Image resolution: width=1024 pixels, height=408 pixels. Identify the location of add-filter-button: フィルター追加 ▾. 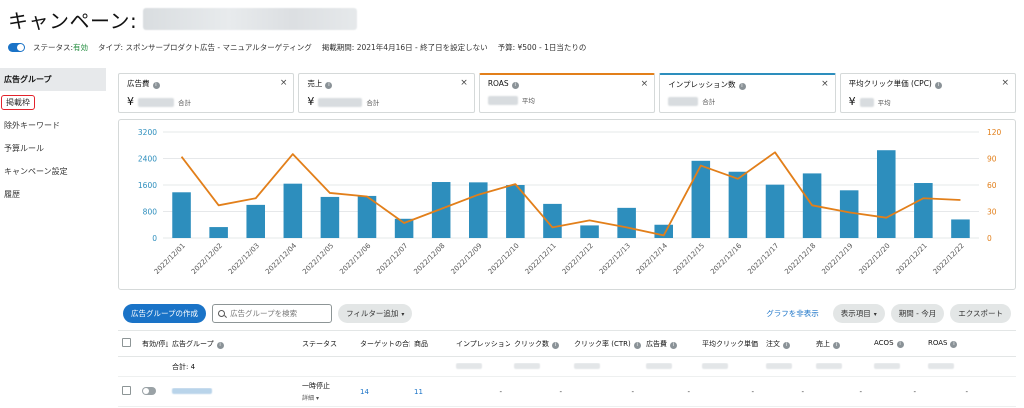
(375, 313).